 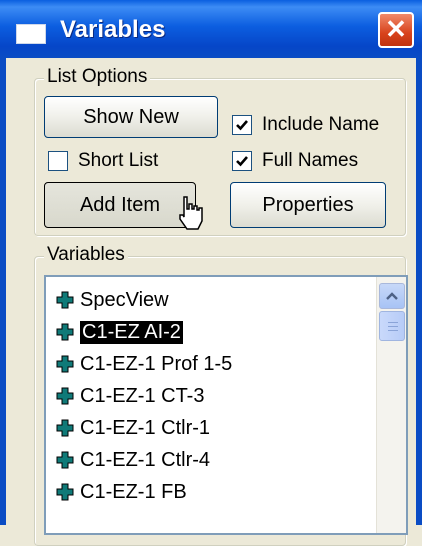 I want to click on include-name-box, so click(x=242, y=125).